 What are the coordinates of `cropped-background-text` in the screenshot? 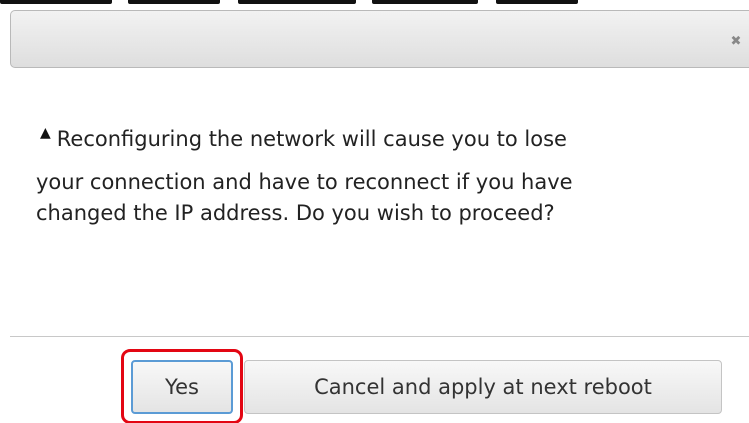 It's located at (374, 5).